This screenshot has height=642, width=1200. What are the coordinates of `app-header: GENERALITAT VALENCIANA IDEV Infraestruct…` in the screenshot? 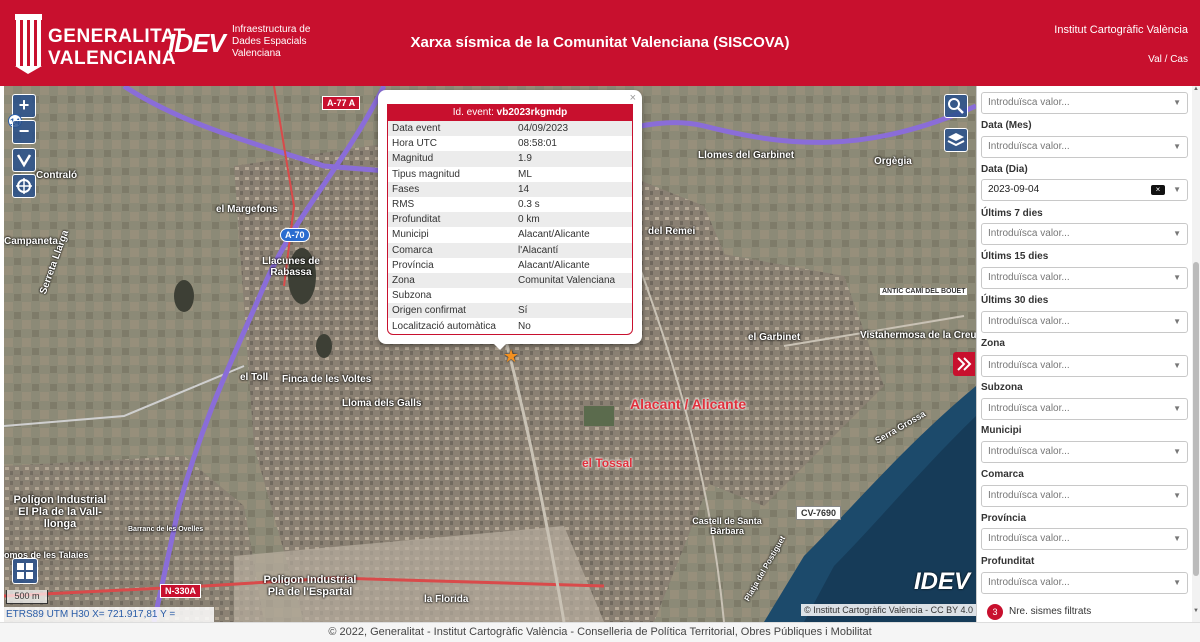 It's located at (600, 43).